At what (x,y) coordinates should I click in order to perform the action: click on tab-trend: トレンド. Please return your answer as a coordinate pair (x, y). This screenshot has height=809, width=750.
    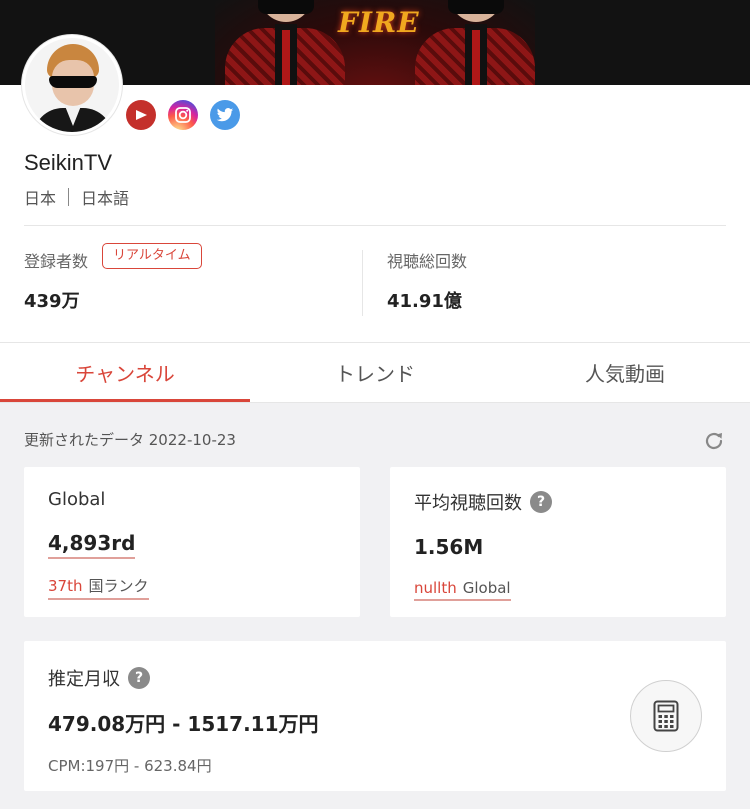
    Looking at the image, I should click on (375, 372).